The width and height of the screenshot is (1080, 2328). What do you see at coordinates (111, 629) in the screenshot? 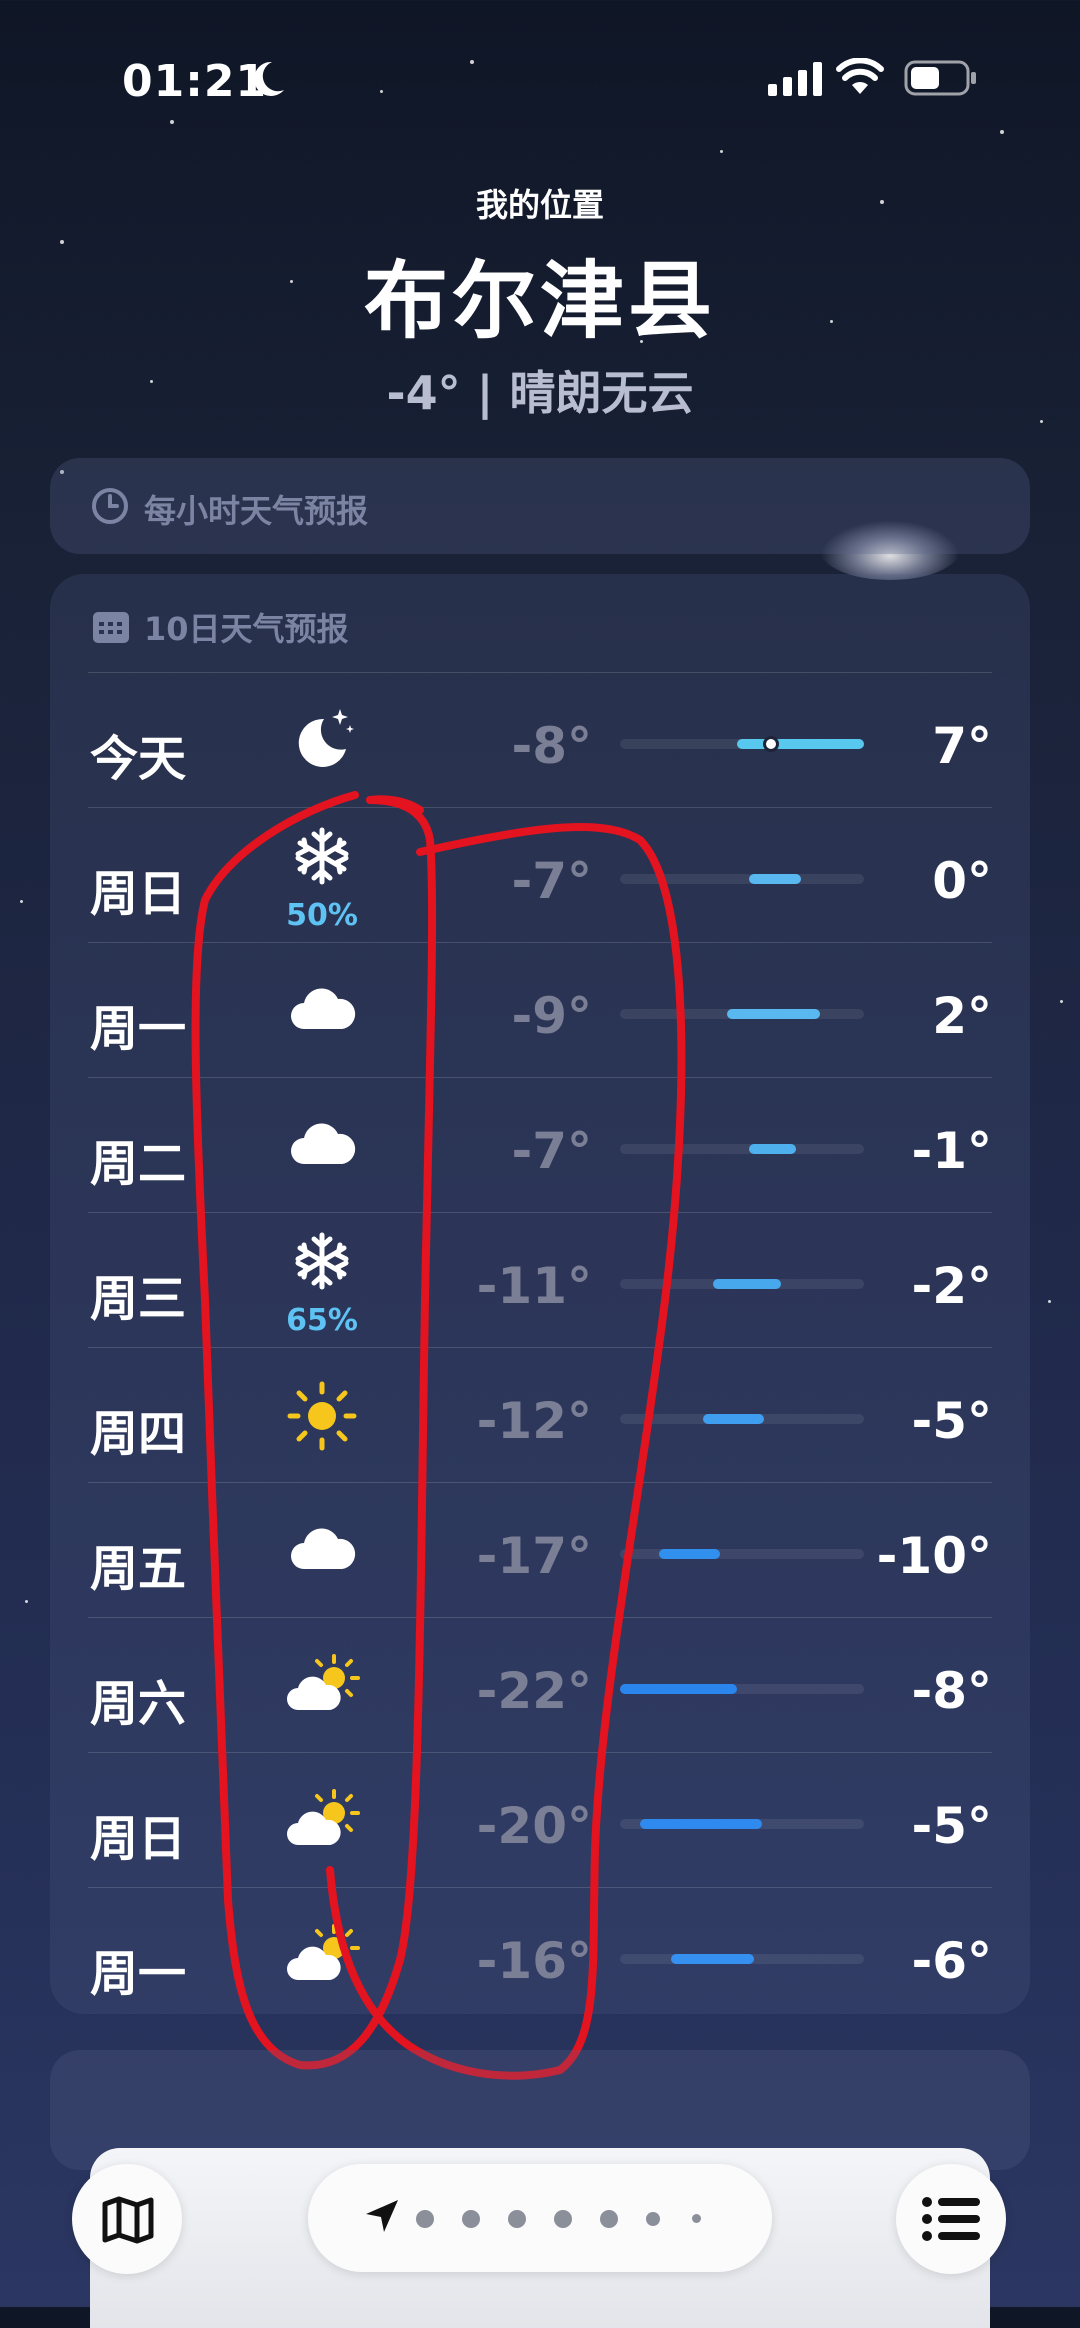
I see `calendar-icon` at bounding box center [111, 629].